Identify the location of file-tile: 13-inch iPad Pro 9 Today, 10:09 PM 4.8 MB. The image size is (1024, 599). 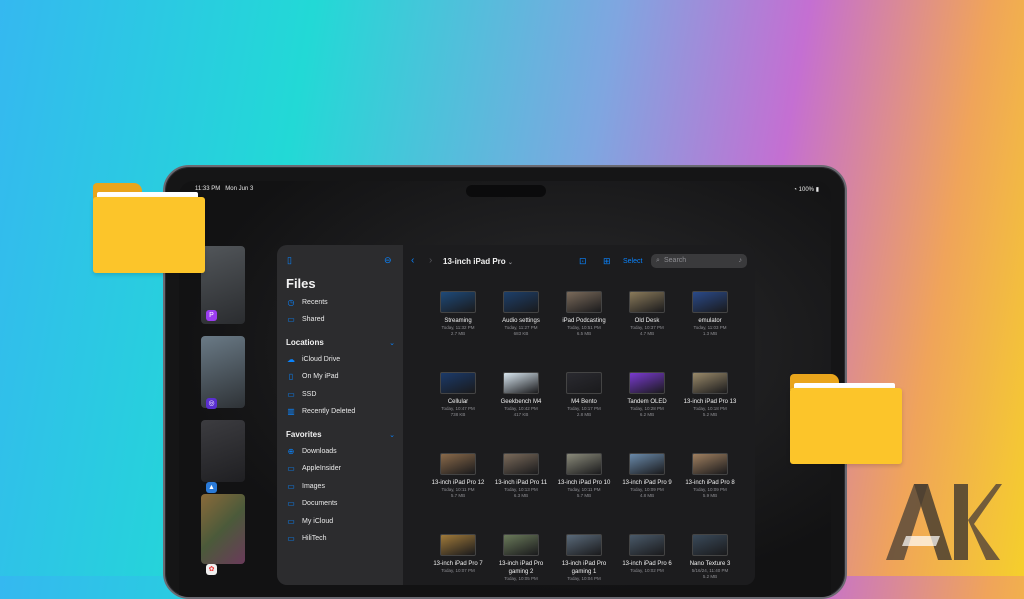
(647, 476).